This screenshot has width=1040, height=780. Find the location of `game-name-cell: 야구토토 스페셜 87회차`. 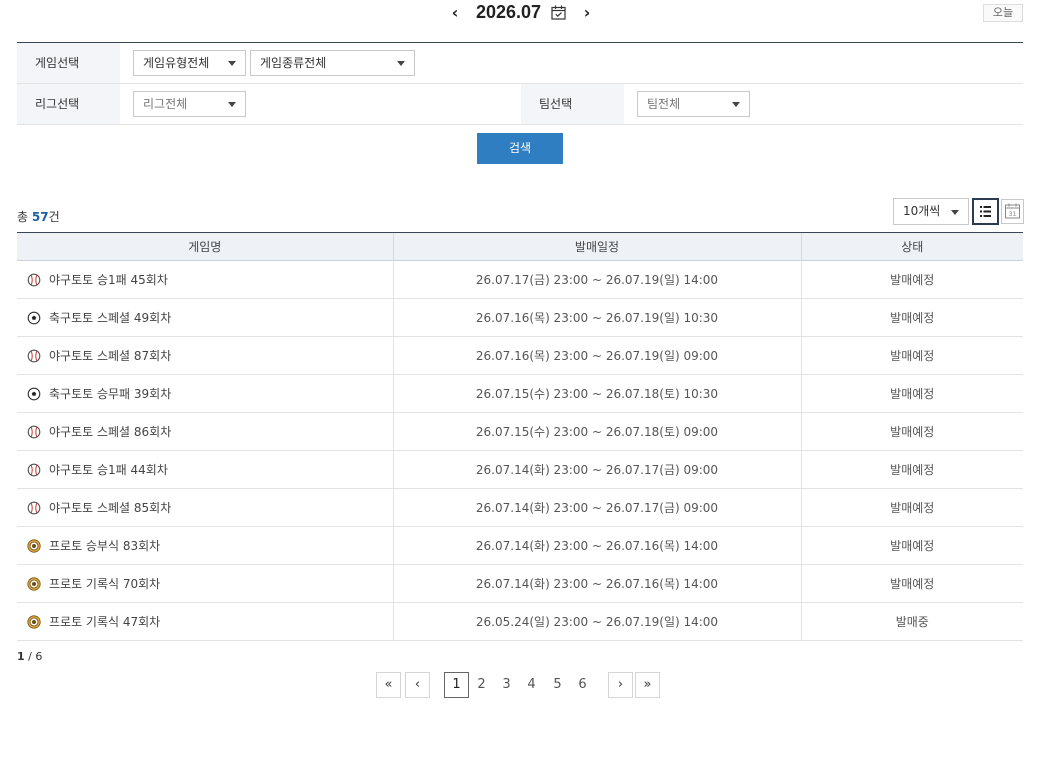

game-name-cell: 야구토토 스페셜 87회차 is located at coordinates (205, 355).